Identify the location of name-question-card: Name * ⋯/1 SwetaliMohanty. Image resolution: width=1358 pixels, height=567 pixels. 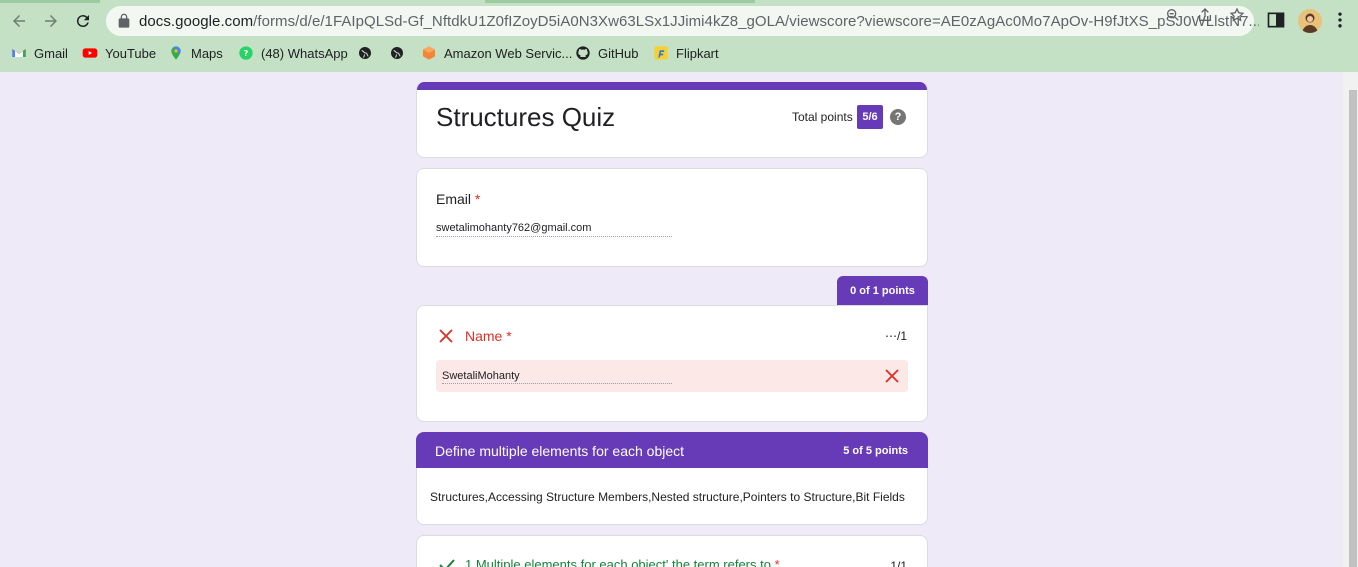
(672, 363).